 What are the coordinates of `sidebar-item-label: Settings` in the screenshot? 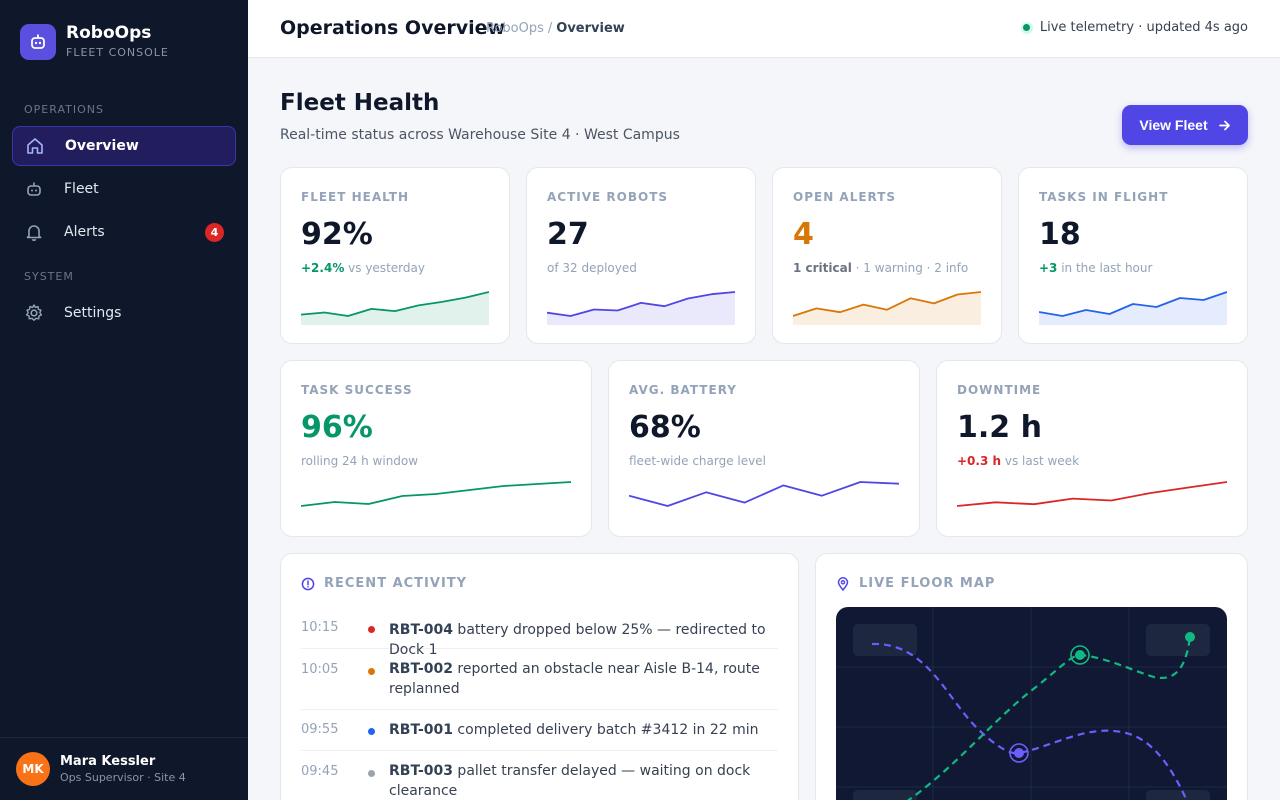 It's located at (93, 313).